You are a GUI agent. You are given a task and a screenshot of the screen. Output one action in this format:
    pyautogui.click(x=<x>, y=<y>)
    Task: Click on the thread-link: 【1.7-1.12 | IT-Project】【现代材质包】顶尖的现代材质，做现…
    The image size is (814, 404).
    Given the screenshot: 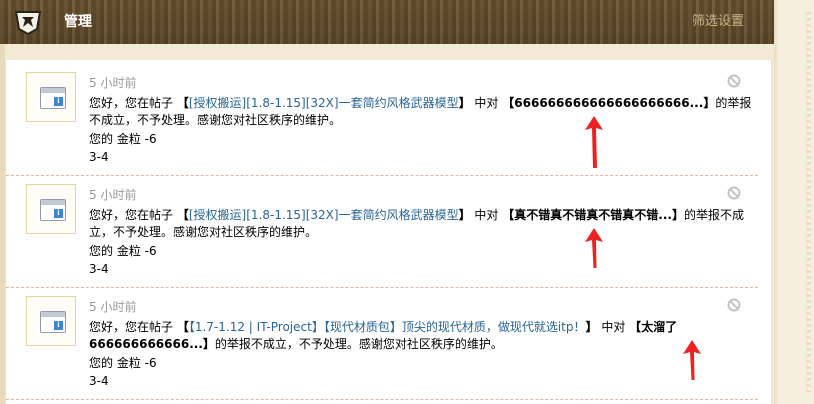 What is the action you would take?
    pyautogui.click(x=387, y=327)
    